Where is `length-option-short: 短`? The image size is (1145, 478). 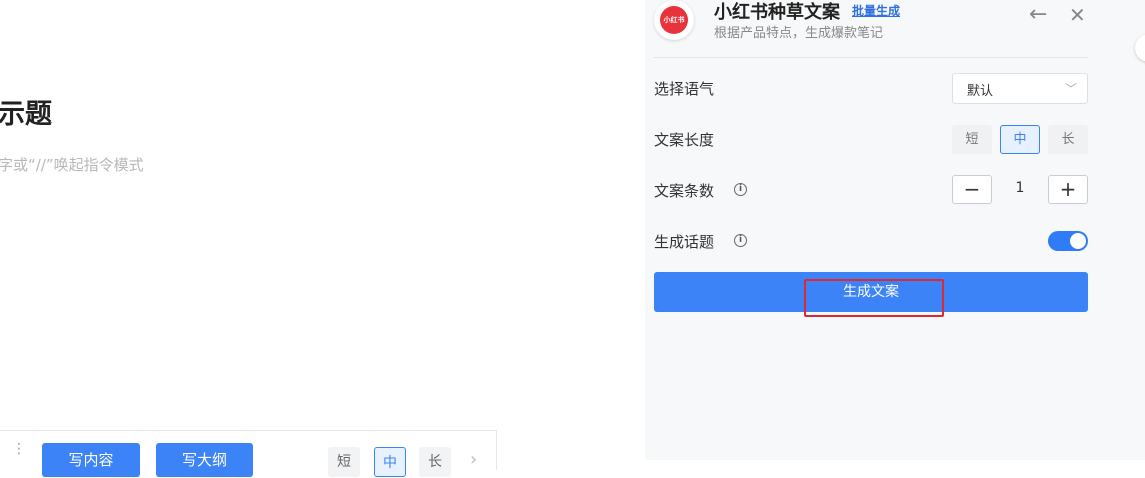
length-option-short: 短 is located at coordinates (972, 139).